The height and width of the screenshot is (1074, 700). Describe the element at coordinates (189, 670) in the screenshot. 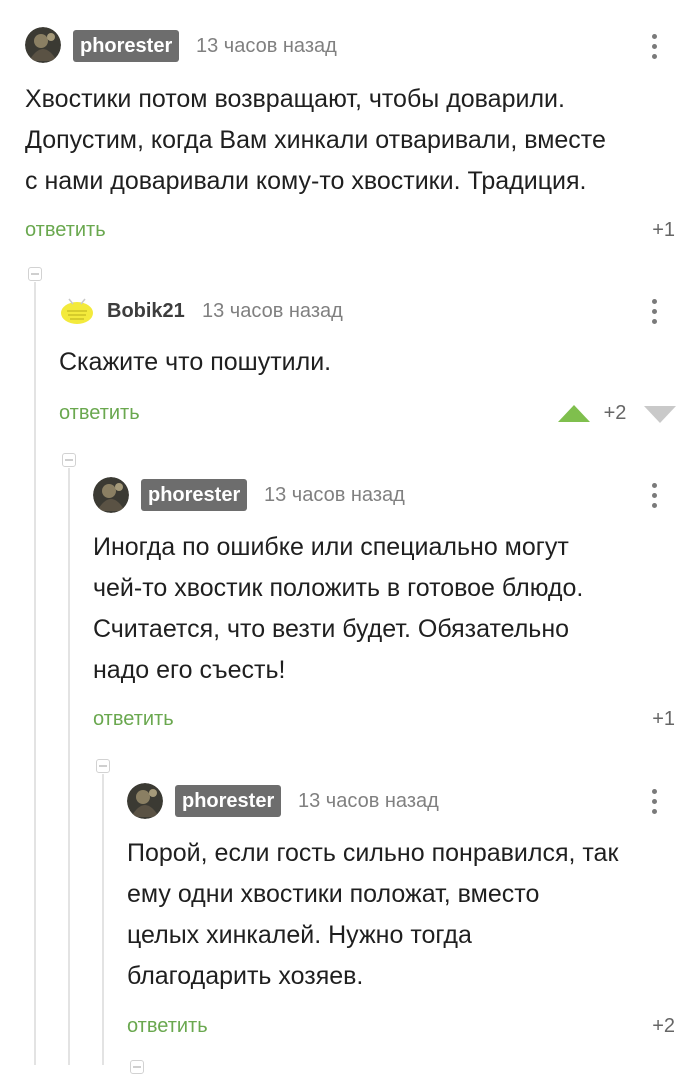

I see `comment-line: надо его съесть!` at that location.